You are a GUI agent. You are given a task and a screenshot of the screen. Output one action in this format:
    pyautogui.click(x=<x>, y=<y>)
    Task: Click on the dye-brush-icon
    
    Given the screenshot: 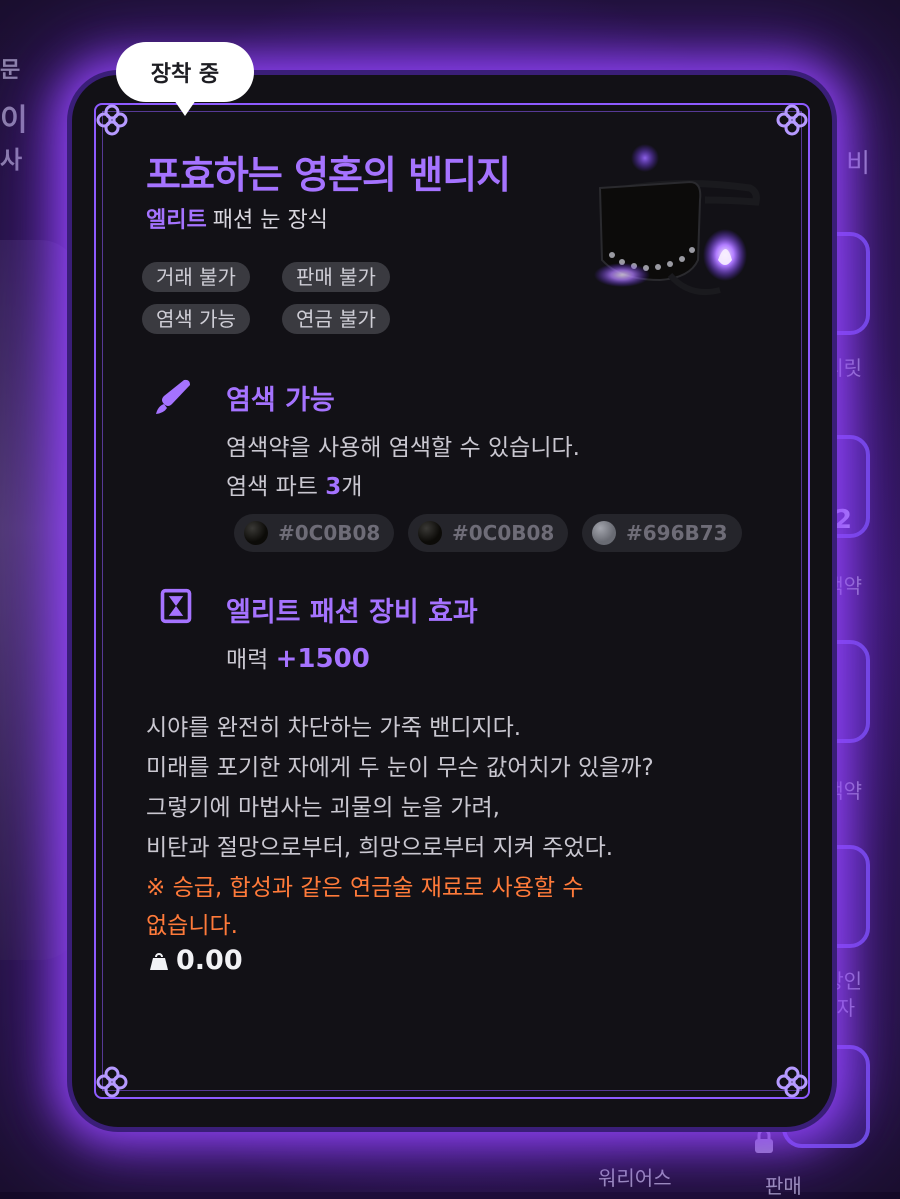 What is the action you would take?
    pyautogui.click(x=174, y=396)
    